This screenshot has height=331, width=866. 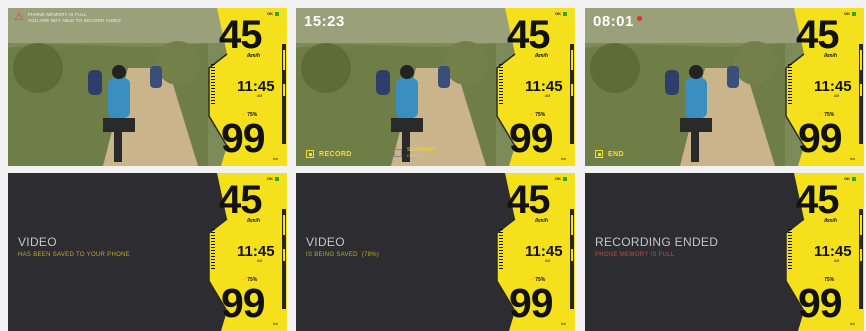 What do you see at coordinates (310, 154) in the screenshot?
I see `record-icon` at bounding box center [310, 154].